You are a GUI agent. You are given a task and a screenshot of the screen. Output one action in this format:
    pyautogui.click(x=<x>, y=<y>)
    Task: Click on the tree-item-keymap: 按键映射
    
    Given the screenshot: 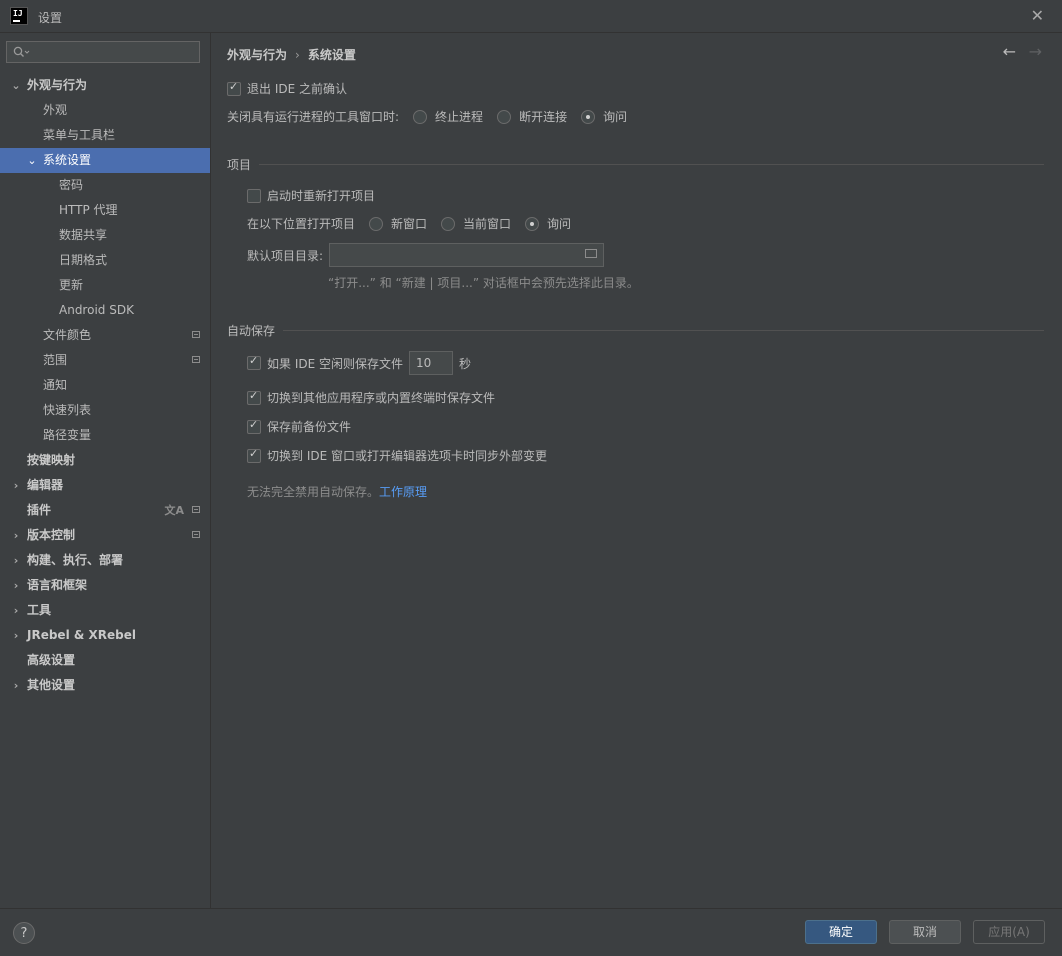 What is the action you would take?
    pyautogui.click(x=105, y=460)
    